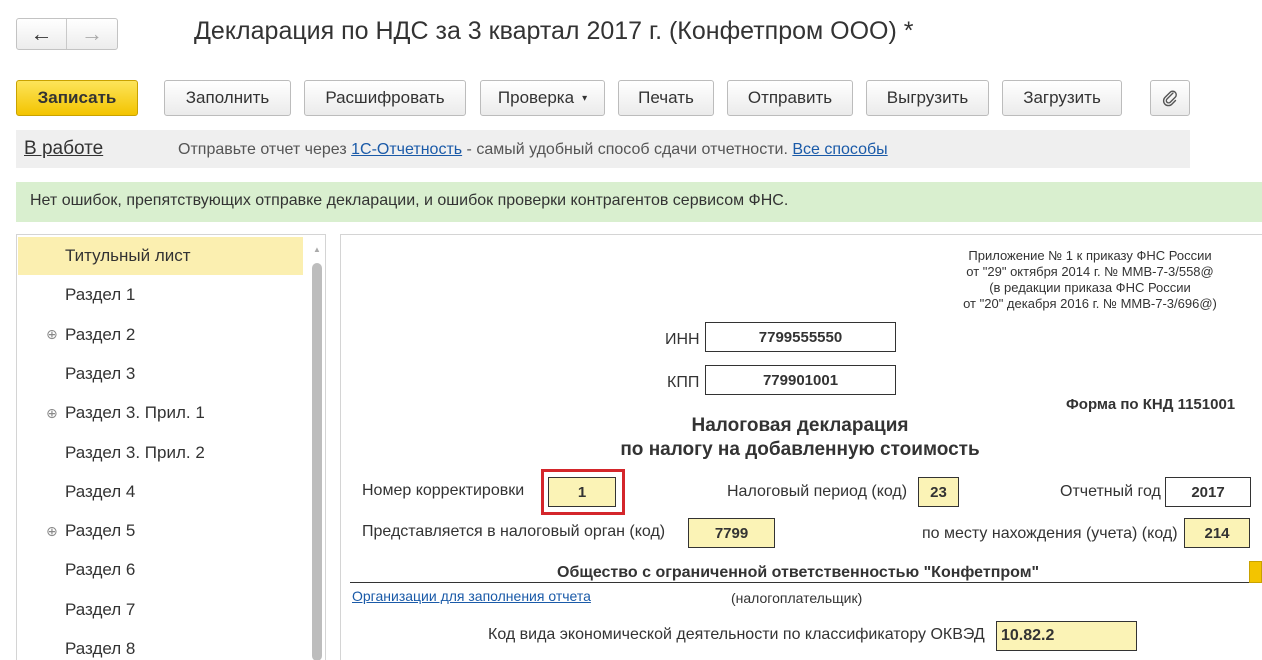  What do you see at coordinates (1090, 287) in the screenshot?
I see `appendix-line: (в редакции приказа ФНС России` at bounding box center [1090, 287].